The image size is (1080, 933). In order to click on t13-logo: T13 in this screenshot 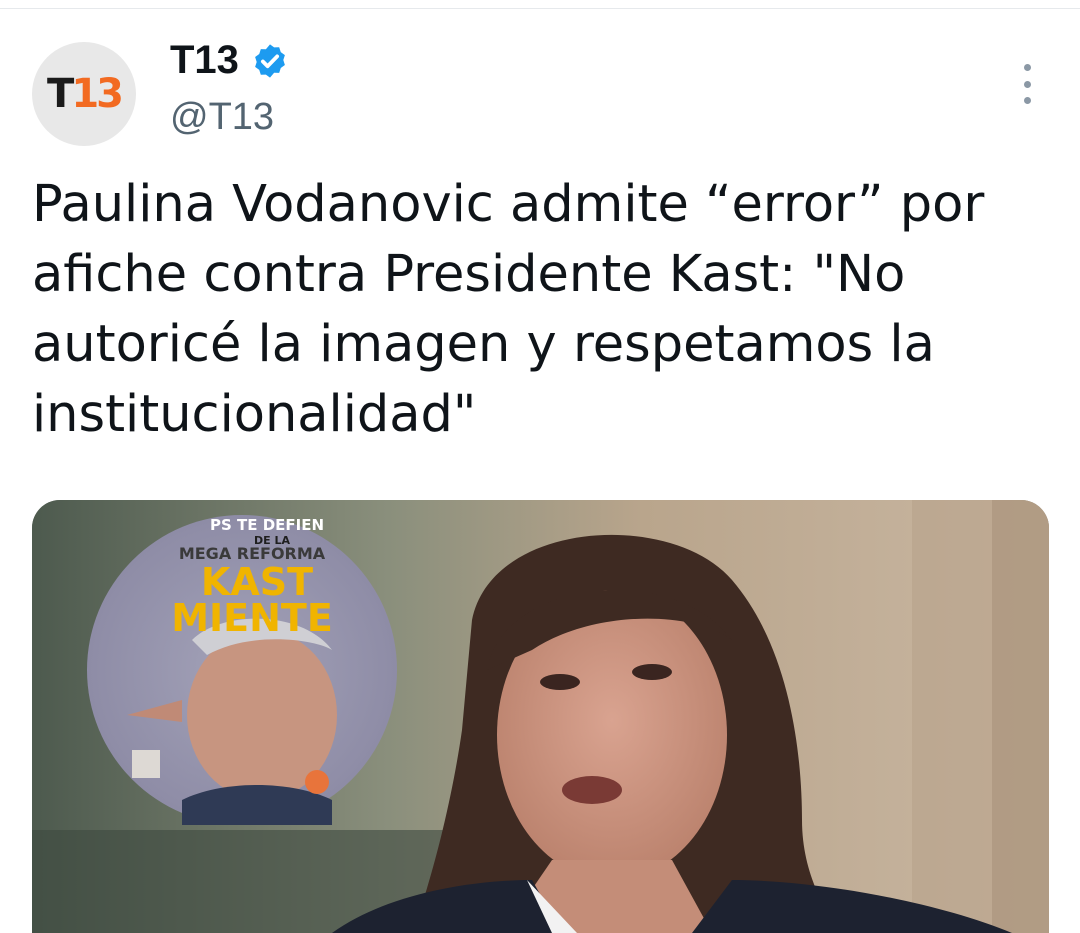, I will do `click(85, 94)`.